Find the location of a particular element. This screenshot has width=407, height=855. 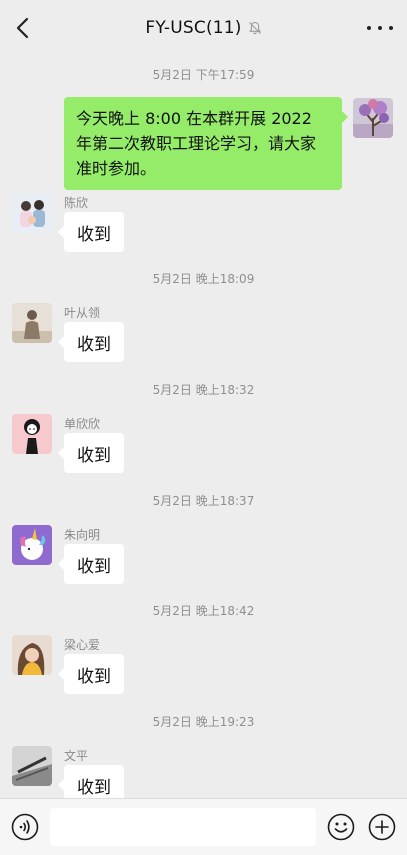

chat-title: FY-USC(11) is located at coordinates (193, 28).